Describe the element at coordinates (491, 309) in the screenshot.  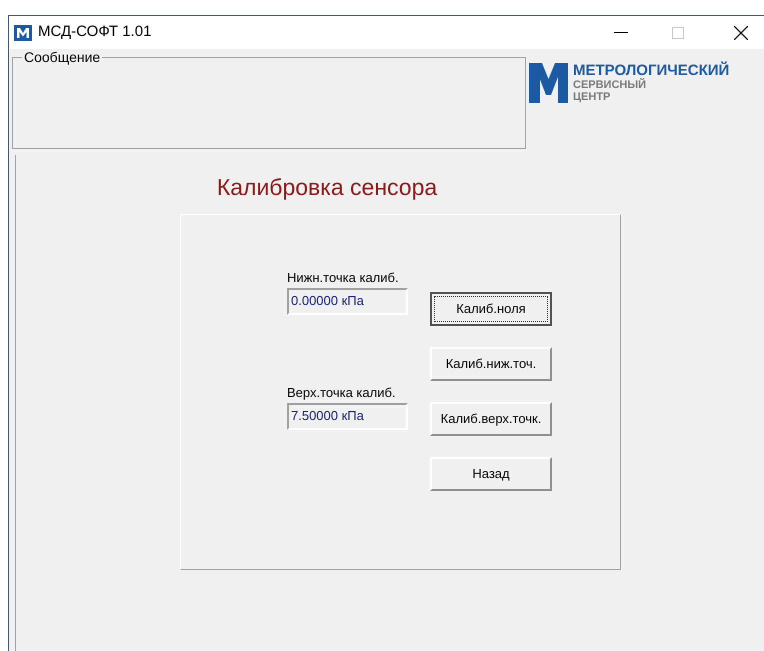
I see `action-button: Калиб.ноля` at that location.